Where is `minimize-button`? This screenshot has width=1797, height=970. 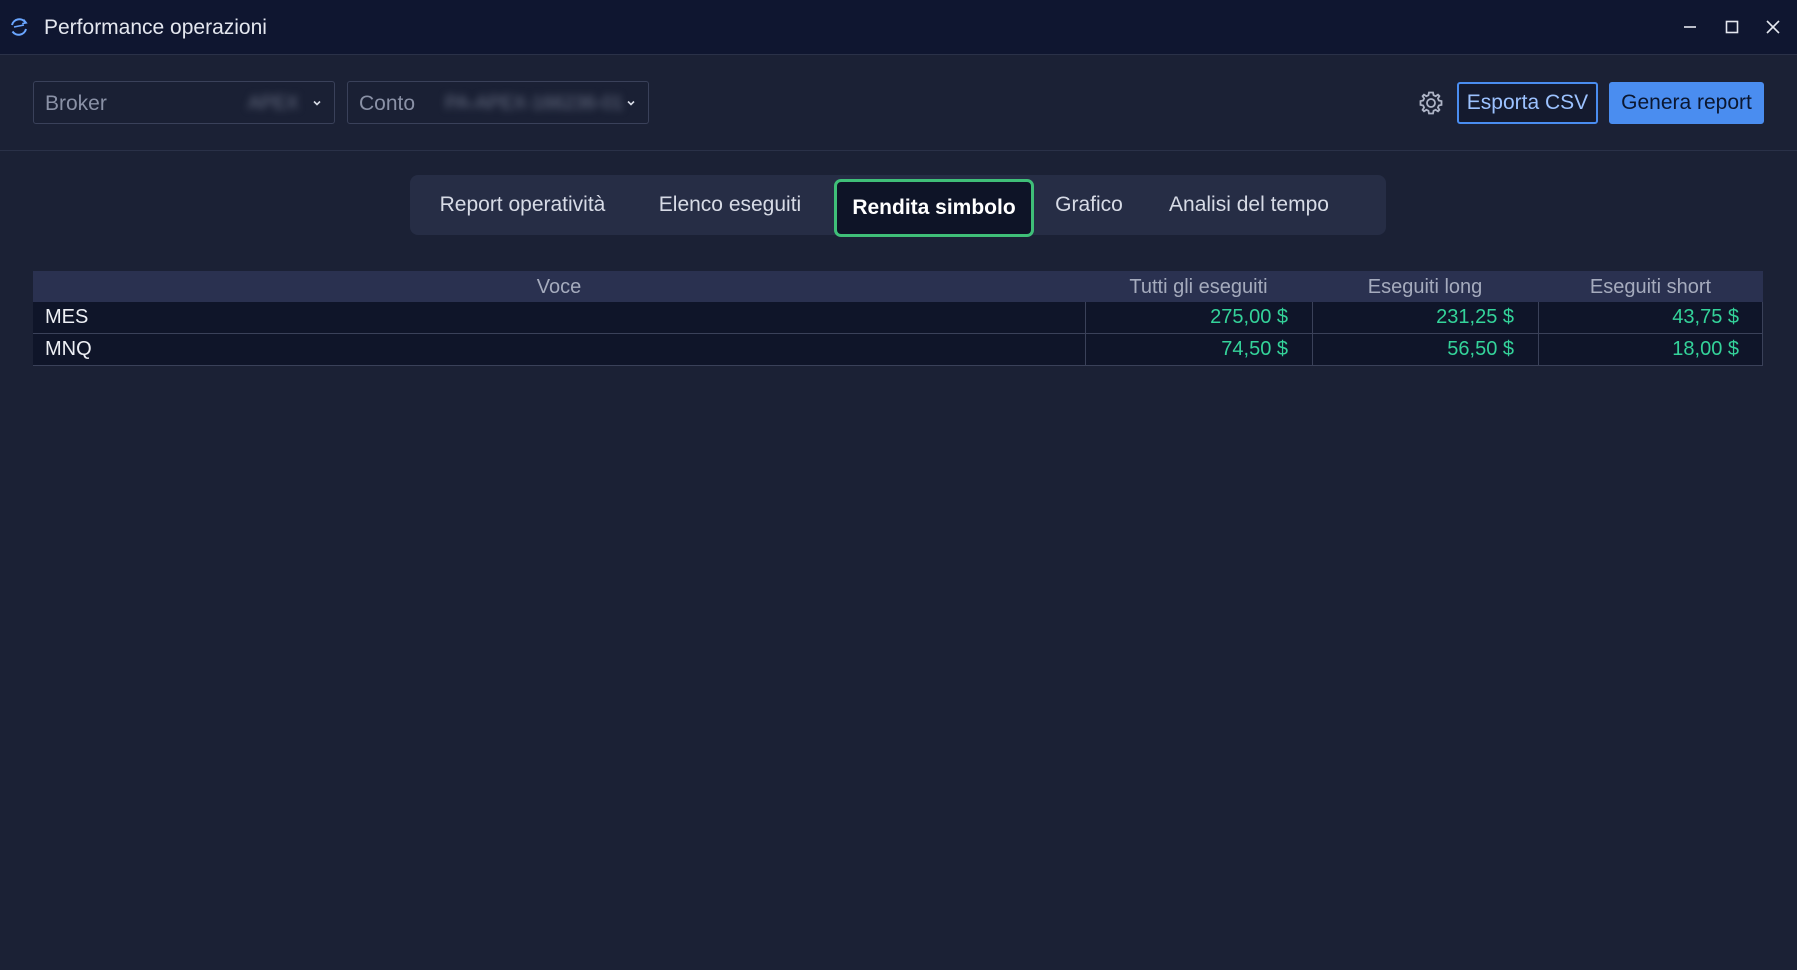 minimize-button is located at coordinates (1690, 27).